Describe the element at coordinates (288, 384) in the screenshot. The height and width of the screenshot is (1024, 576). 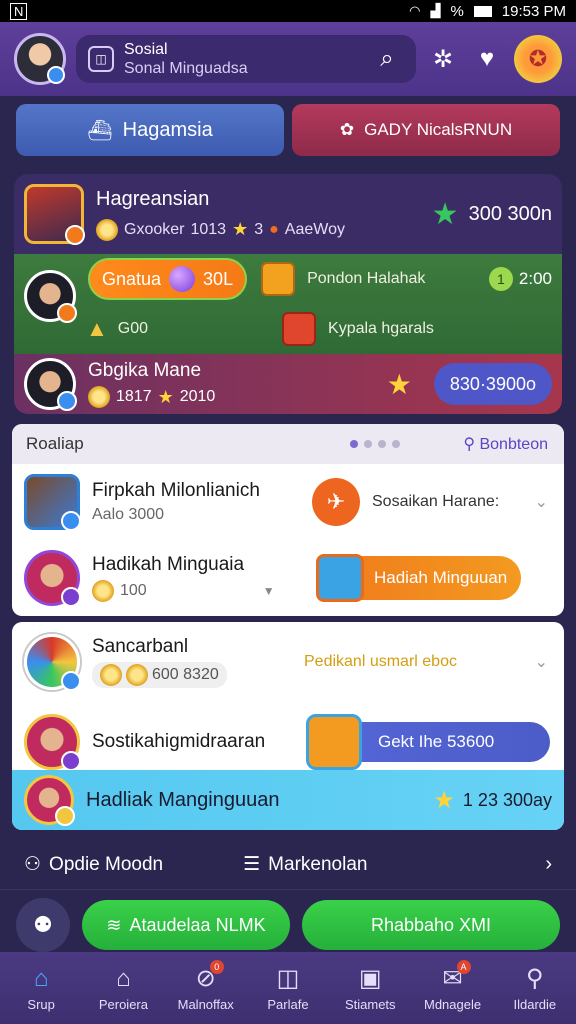
I see `leaderboard-row-highlight: Gbgika Mane 1817 ★ 2010 ★ 830·3900o` at that location.